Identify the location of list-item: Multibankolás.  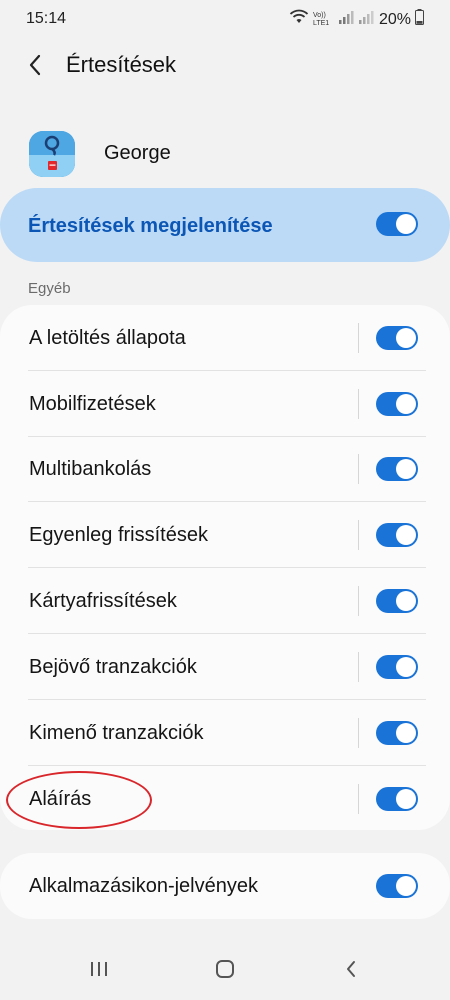
(225, 469).